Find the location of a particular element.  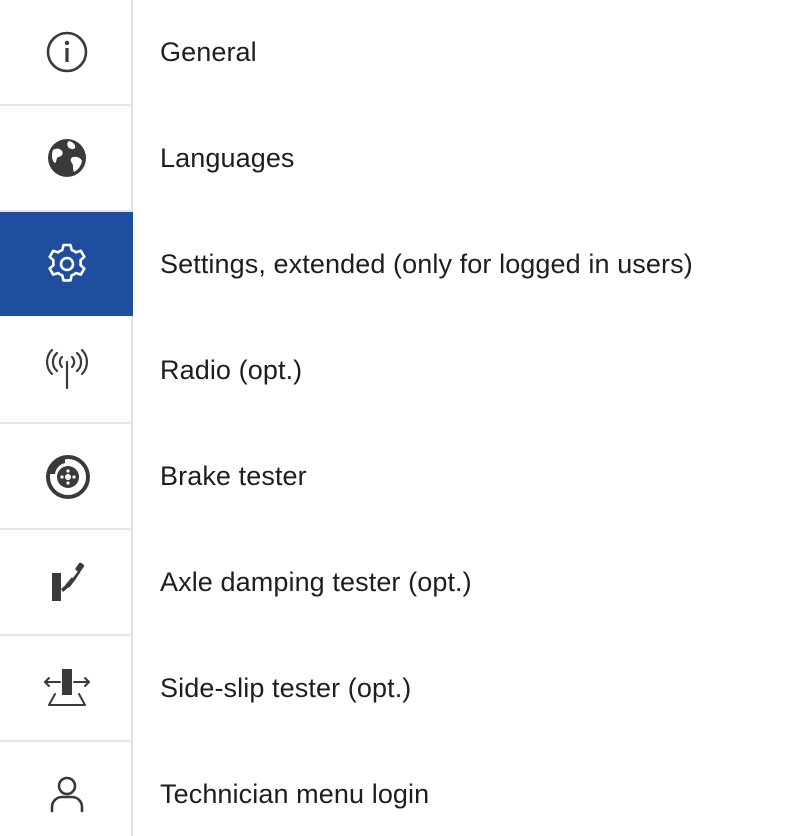

menu-item-label: Brake tester is located at coordinates (233, 475).